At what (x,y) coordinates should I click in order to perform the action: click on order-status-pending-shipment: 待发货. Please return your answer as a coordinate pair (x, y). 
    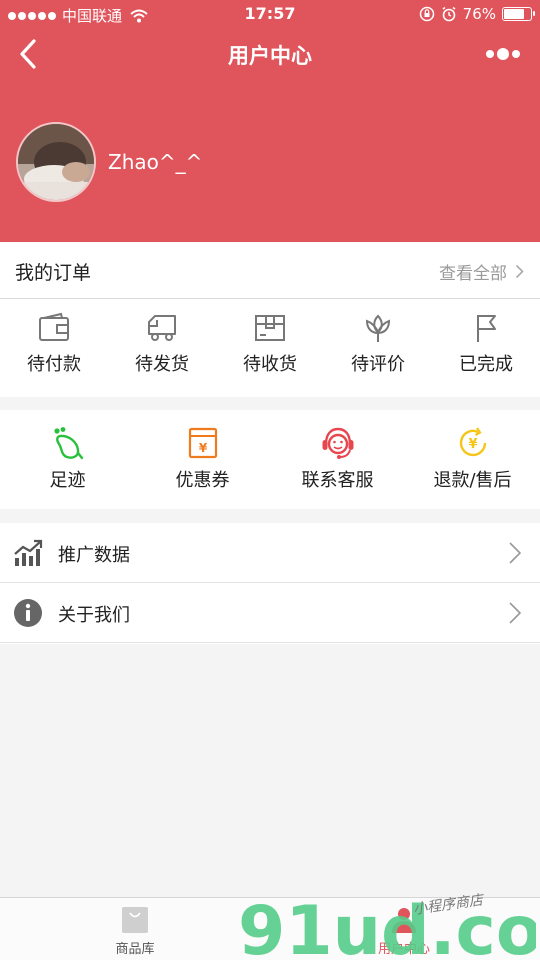
    Looking at the image, I should click on (162, 344).